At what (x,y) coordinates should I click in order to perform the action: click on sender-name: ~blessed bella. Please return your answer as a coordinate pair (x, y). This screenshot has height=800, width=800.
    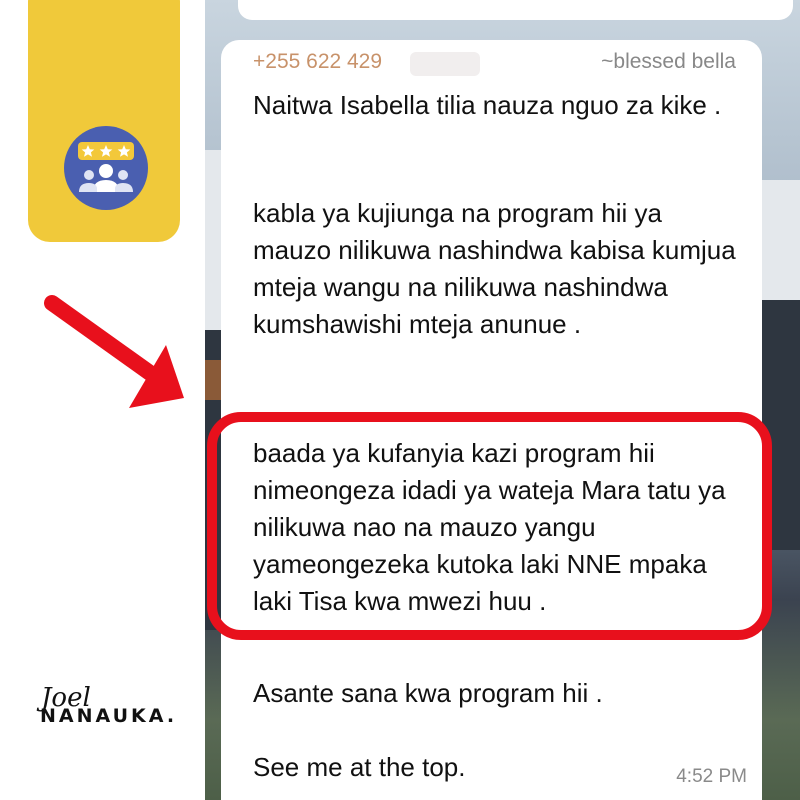
    Looking at the image, I should click on (668, 61).